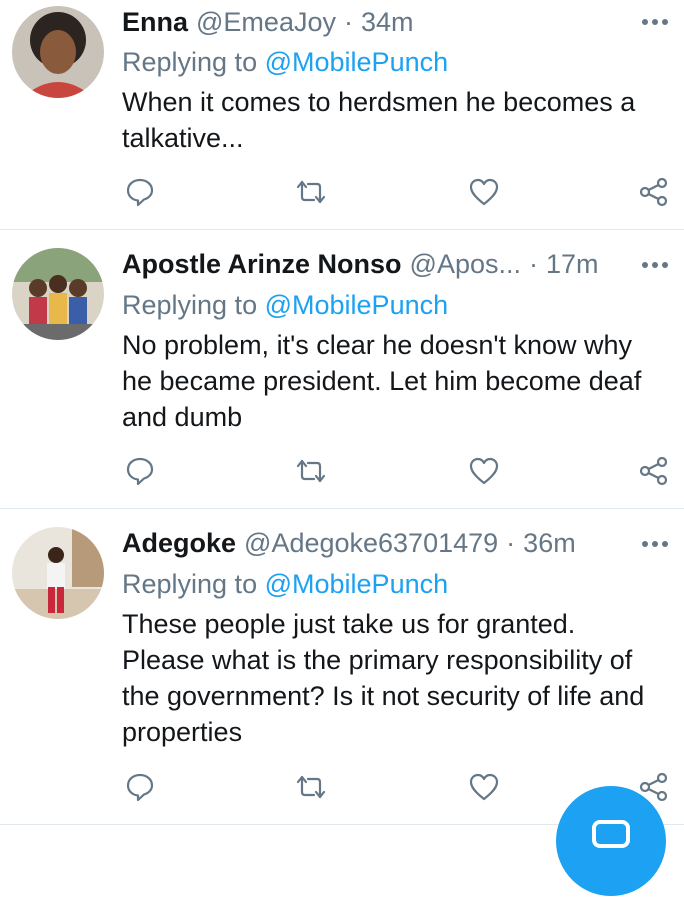  Describe the element at coordinates (182, 417) in the screenshot. I see `tweet-text-line: and dumb` at that location.